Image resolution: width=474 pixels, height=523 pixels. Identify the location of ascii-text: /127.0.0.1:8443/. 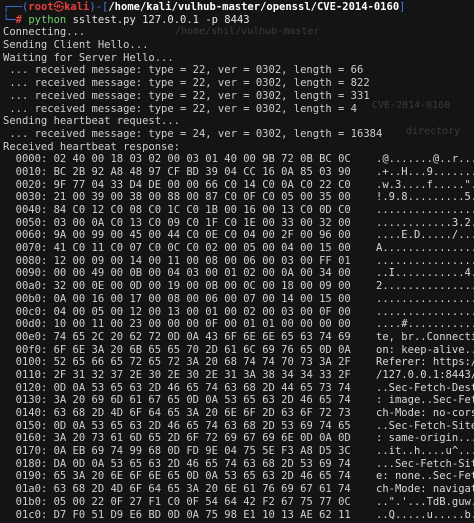
(425, 374).